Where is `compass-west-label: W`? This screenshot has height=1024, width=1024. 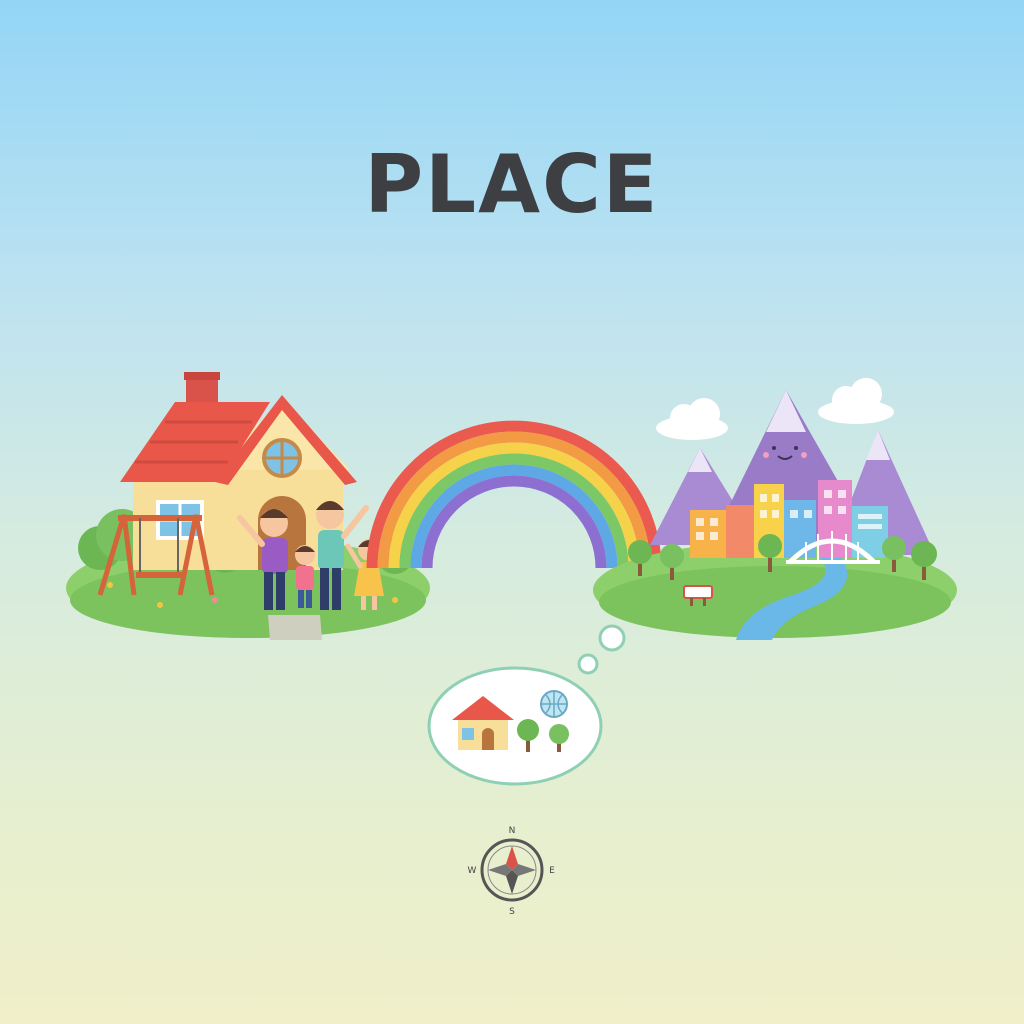 compass-west-label: W is located at coordinates (472, 871).